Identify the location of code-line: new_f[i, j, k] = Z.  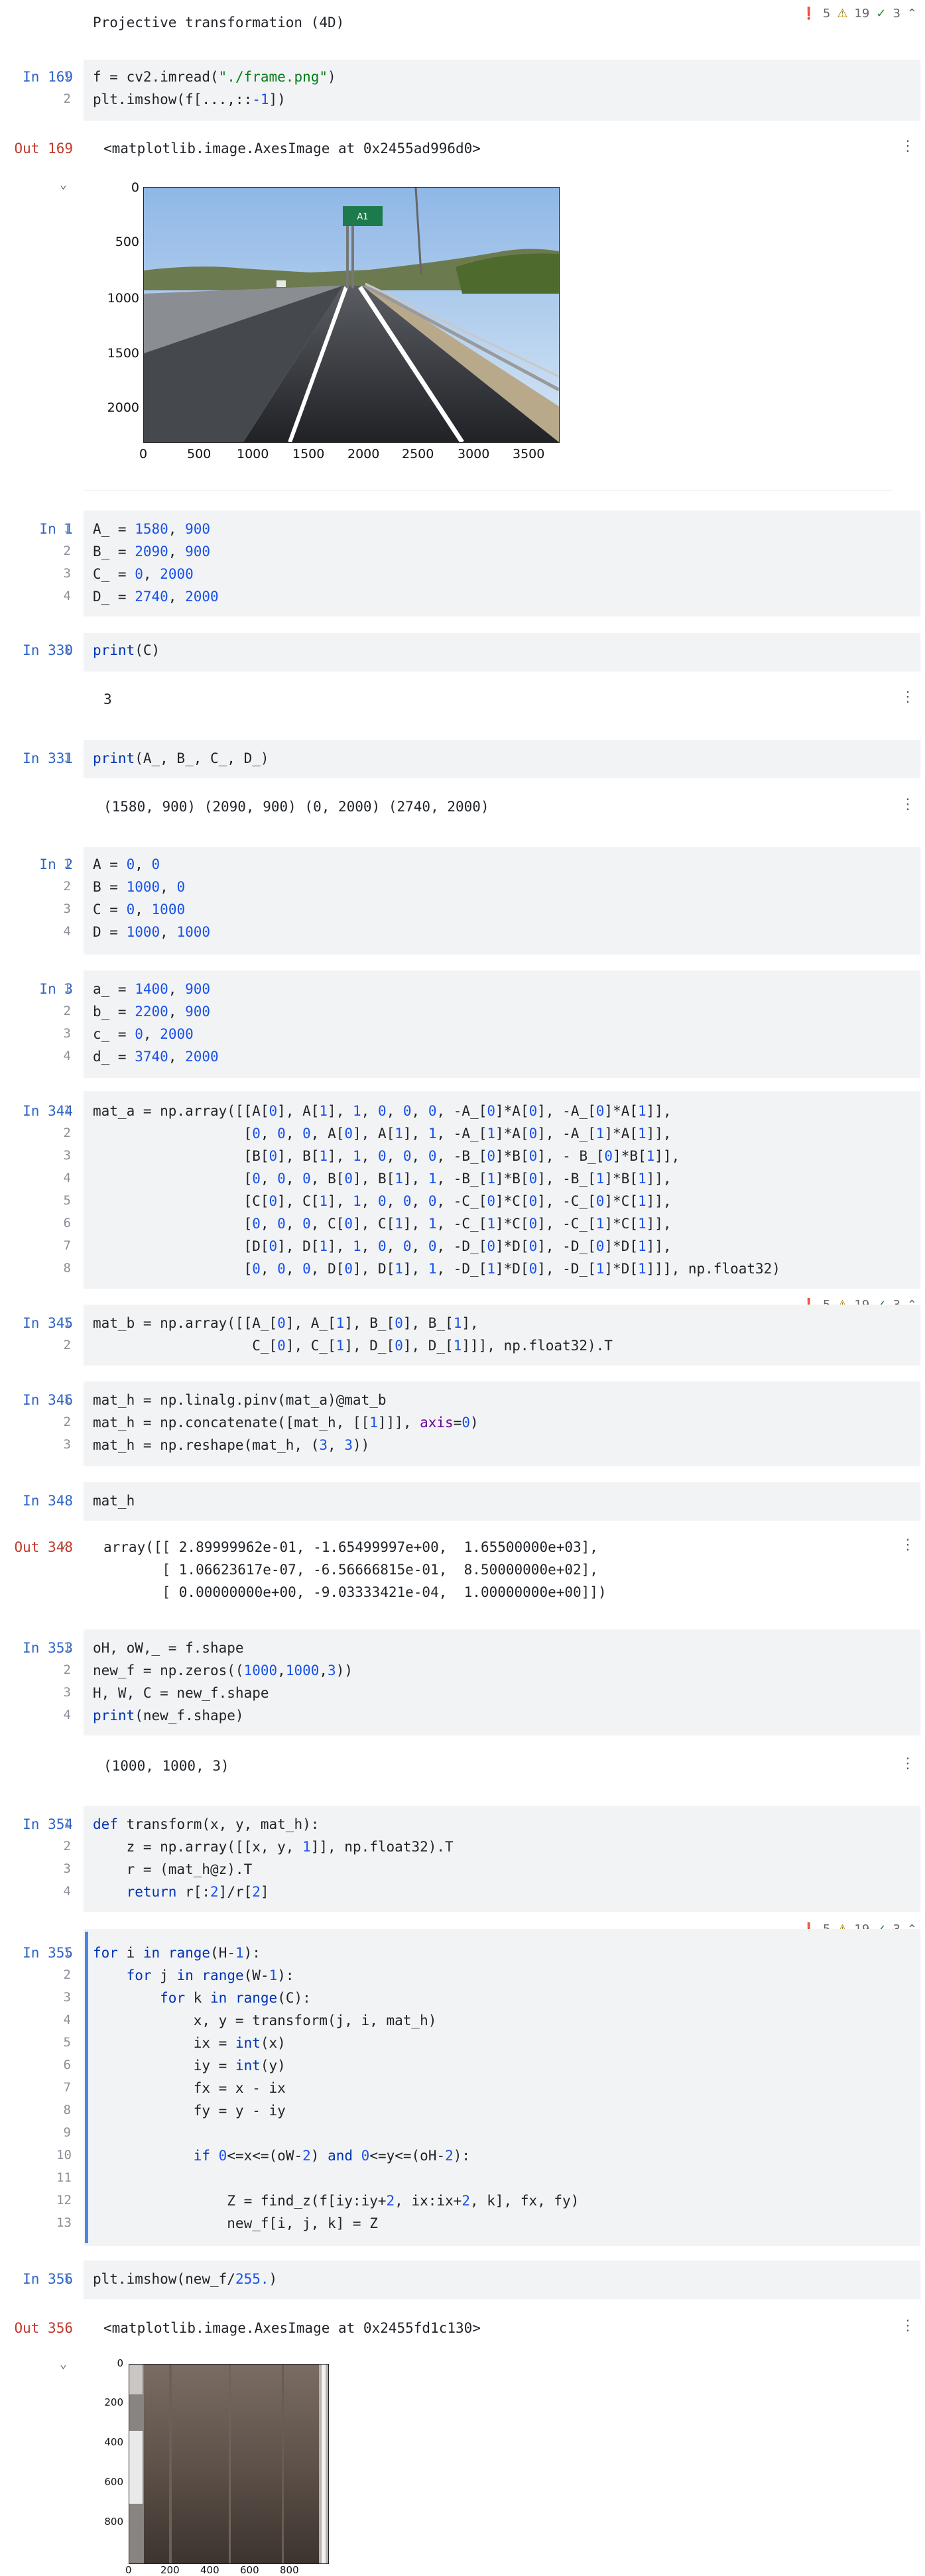
(235, 2223).